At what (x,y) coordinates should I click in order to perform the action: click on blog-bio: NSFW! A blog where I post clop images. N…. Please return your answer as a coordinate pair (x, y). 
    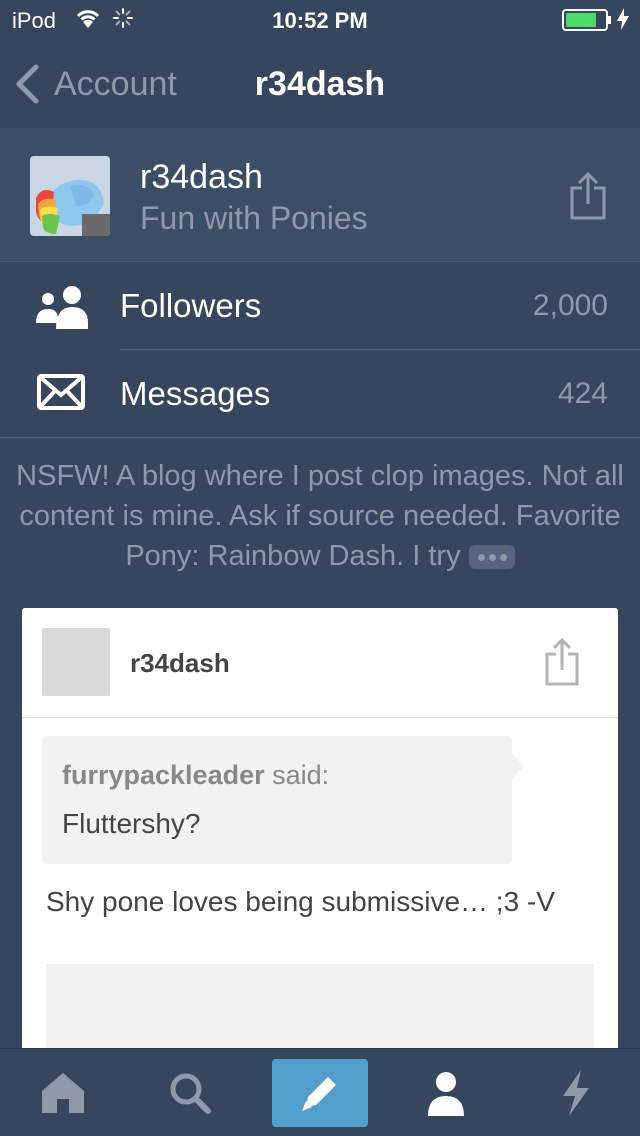
    Looking at the image, I should click on (320, 516).